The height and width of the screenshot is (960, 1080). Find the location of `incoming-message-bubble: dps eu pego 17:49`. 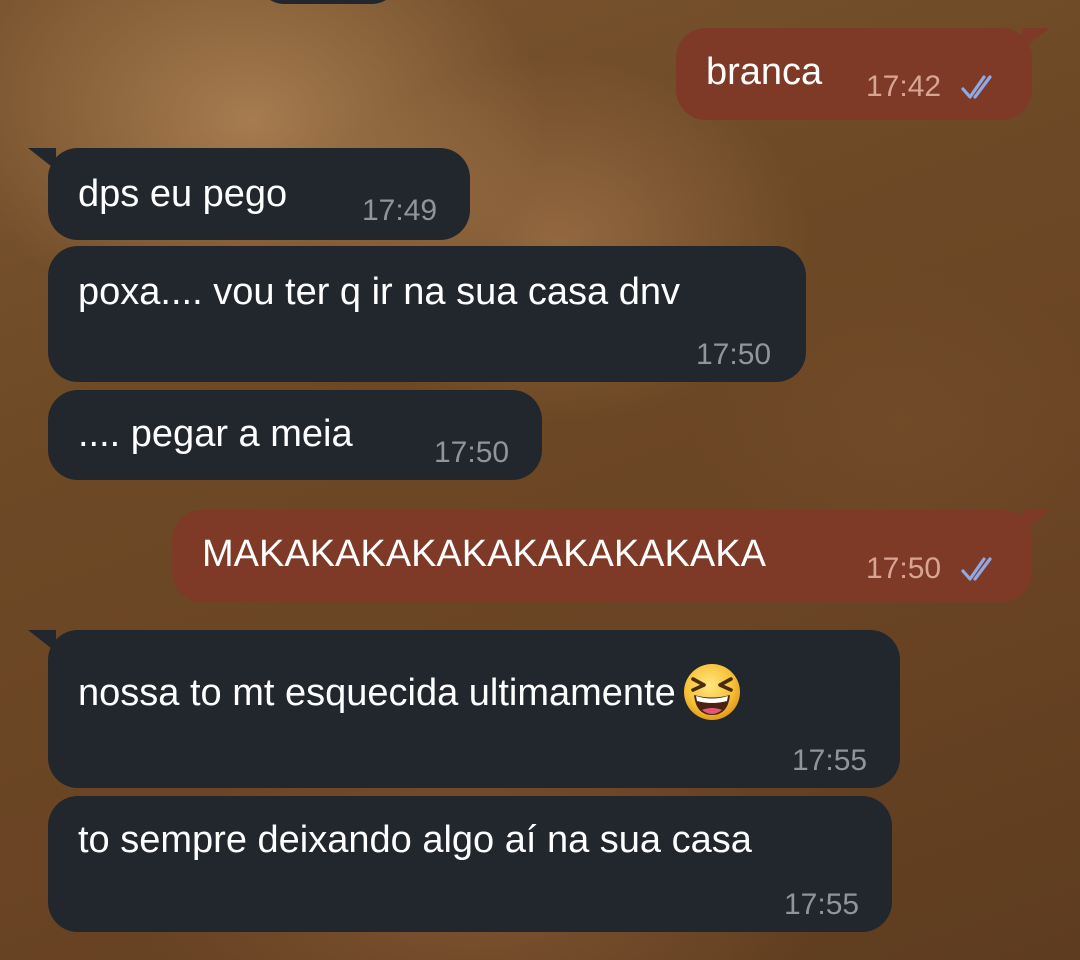

incoming-message-bubble: dps eu pego 17:49 is located at coordinates (259, 194).